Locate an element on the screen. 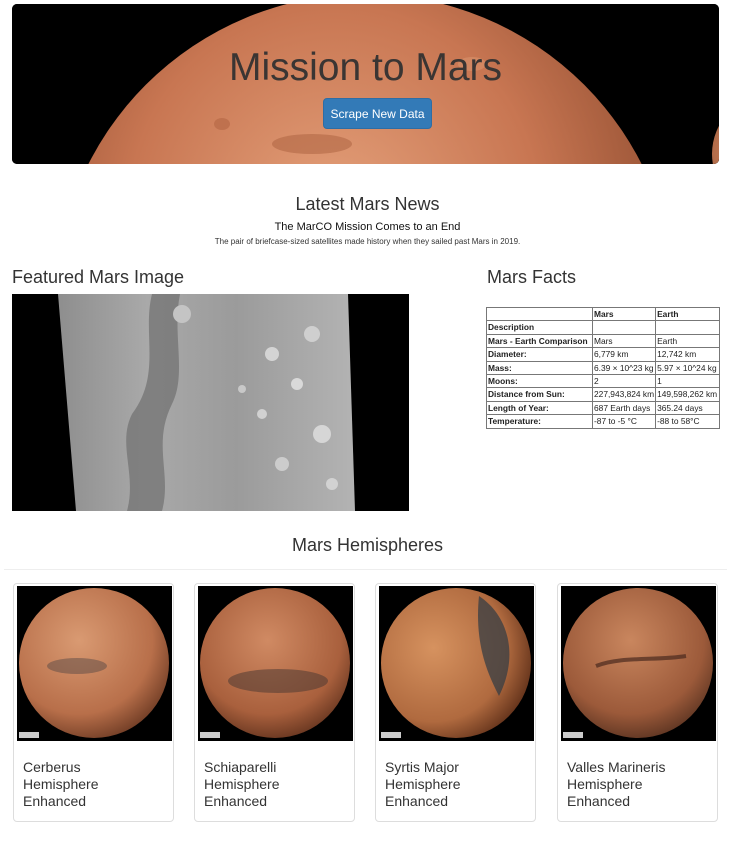 The height and width of the screenshot is (842, 735). facts-row-label: Moons: is located at coordinates (539, 381).